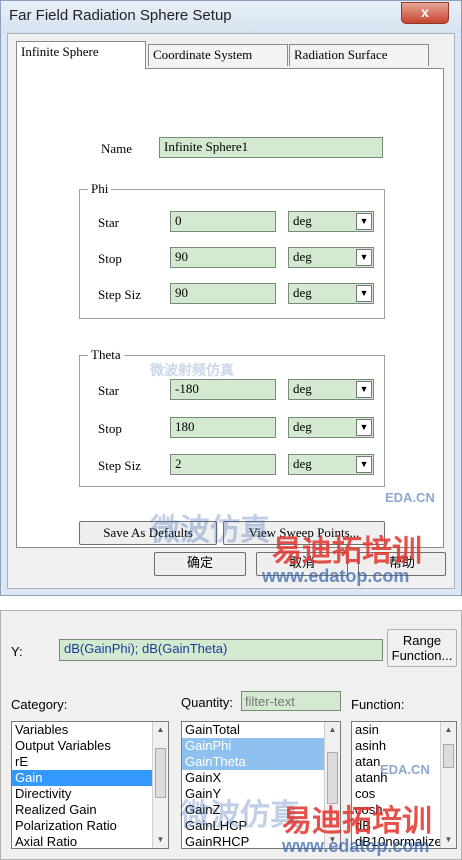  Describe the element at coordinates (261, 841) in the screenshot. I see `list-item: GainRHCP` at that location.